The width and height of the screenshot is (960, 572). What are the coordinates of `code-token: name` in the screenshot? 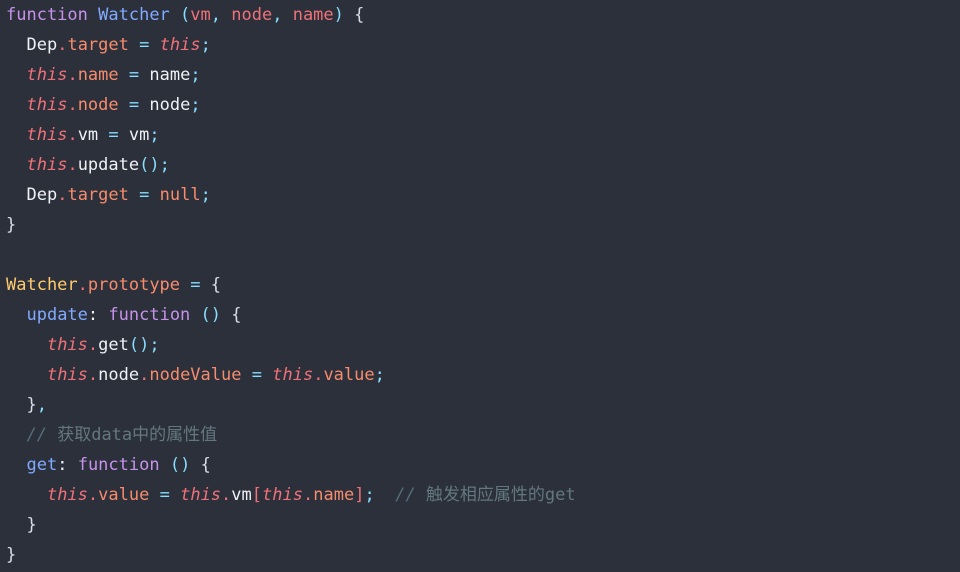 It's located at (170, 75).